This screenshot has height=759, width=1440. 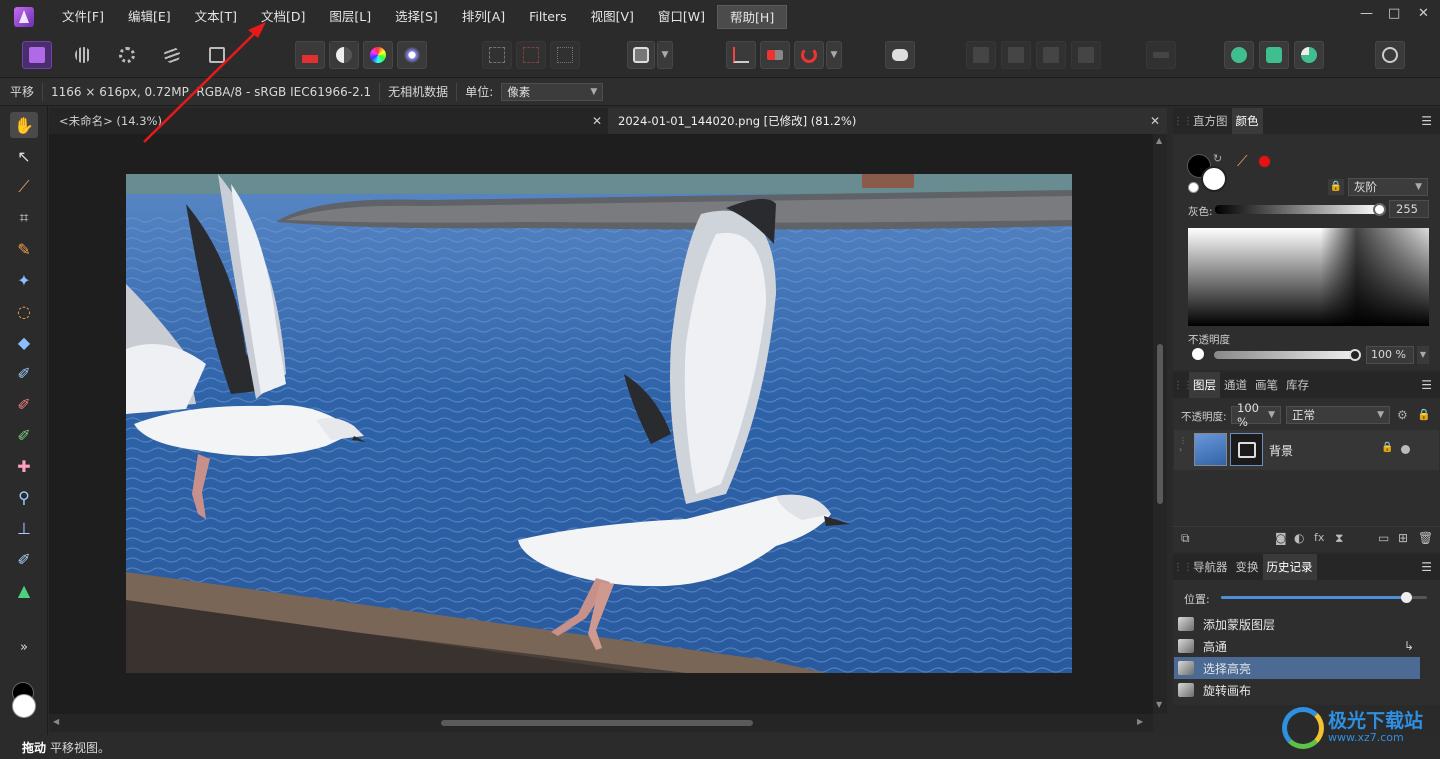 I want to click on magnet-button, so click(x=809, y=55).